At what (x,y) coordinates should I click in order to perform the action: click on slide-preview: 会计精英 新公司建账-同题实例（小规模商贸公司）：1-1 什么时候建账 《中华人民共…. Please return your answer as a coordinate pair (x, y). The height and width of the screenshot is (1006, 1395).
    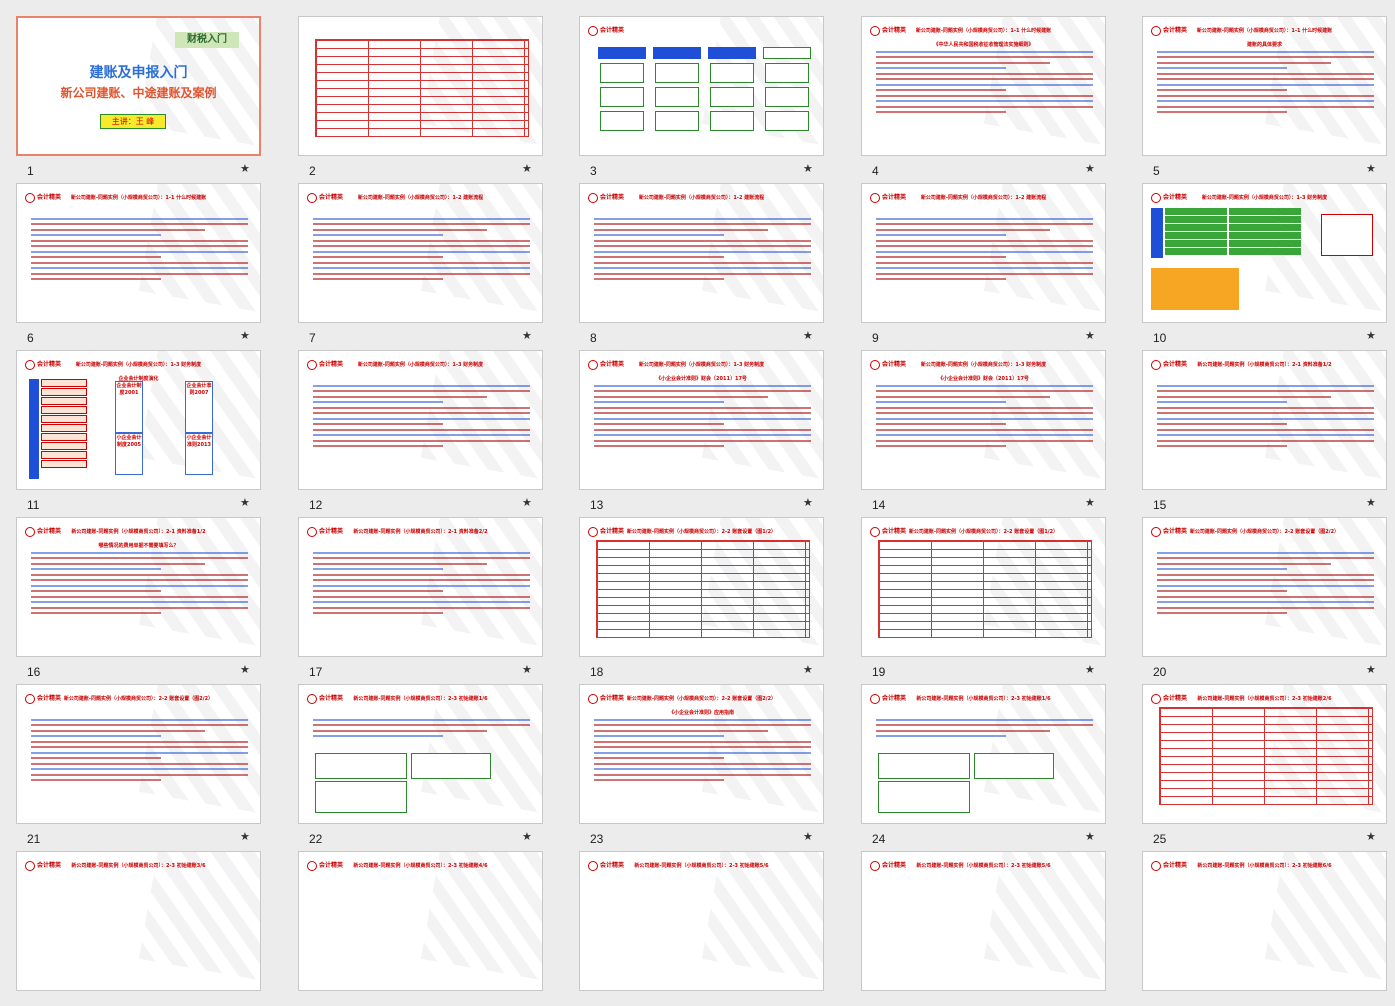
    Looking at the image, I should click on (983, 86).